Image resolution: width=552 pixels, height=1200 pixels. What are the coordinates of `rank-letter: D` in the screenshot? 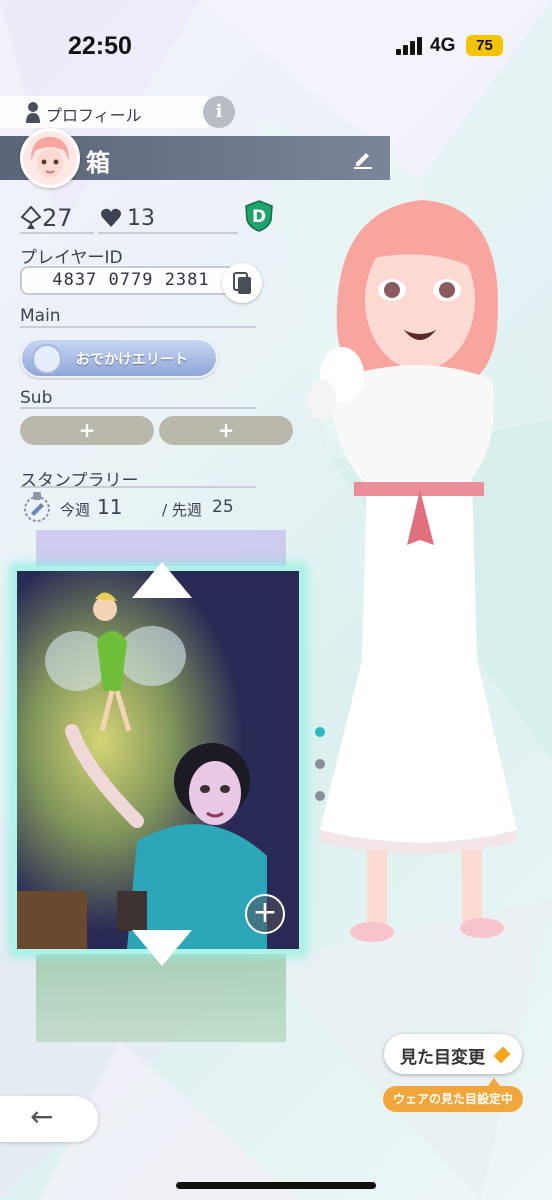 It's located at (259, 217).